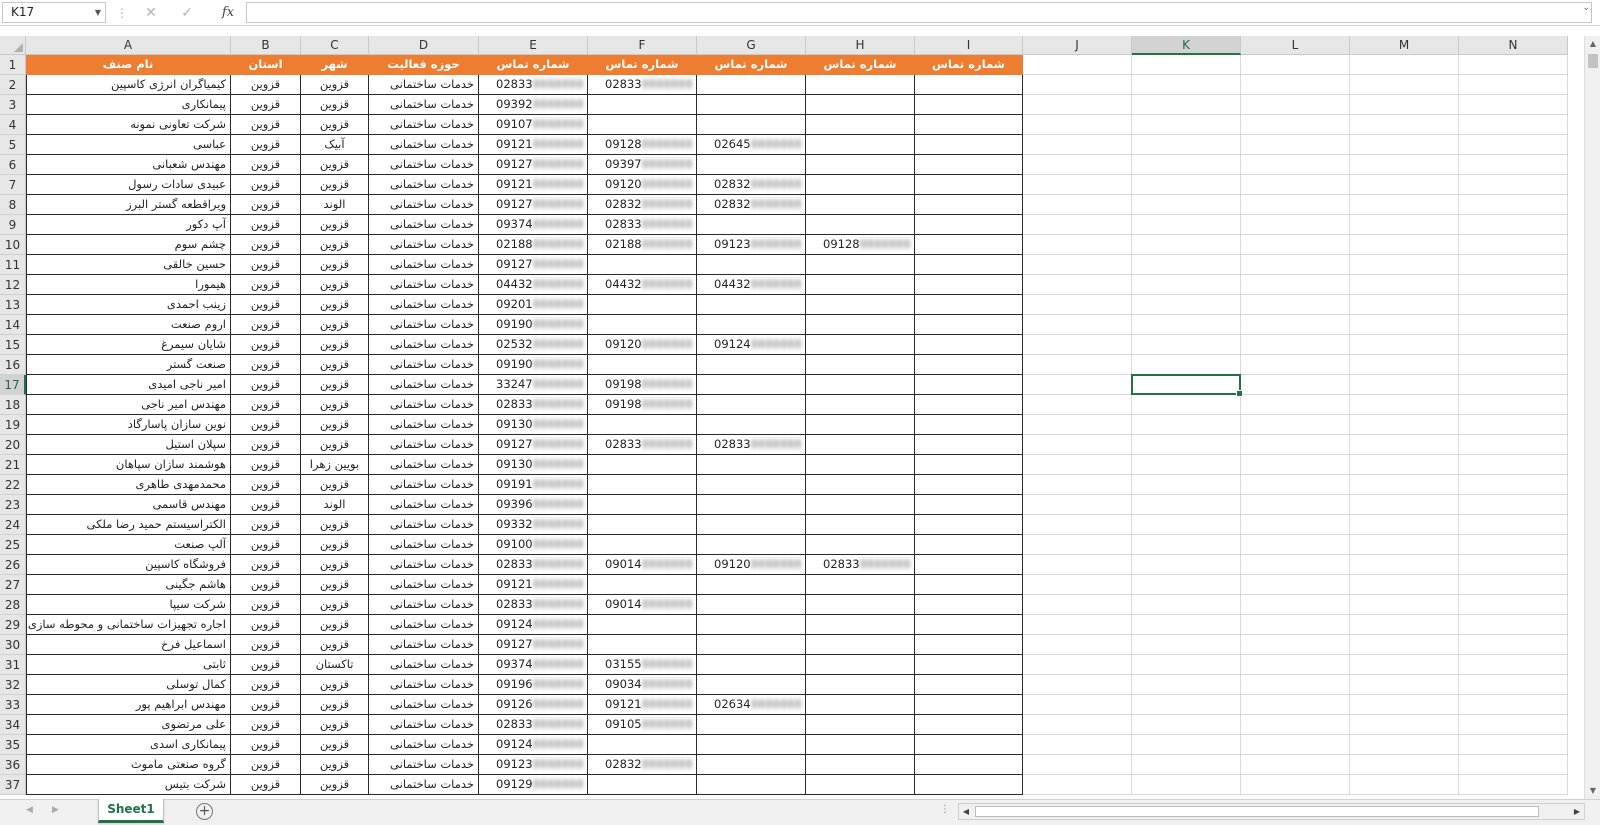  Describe the element at coordinates (642, 45) in the screenshot. I see `column-header-f: F` at that location.